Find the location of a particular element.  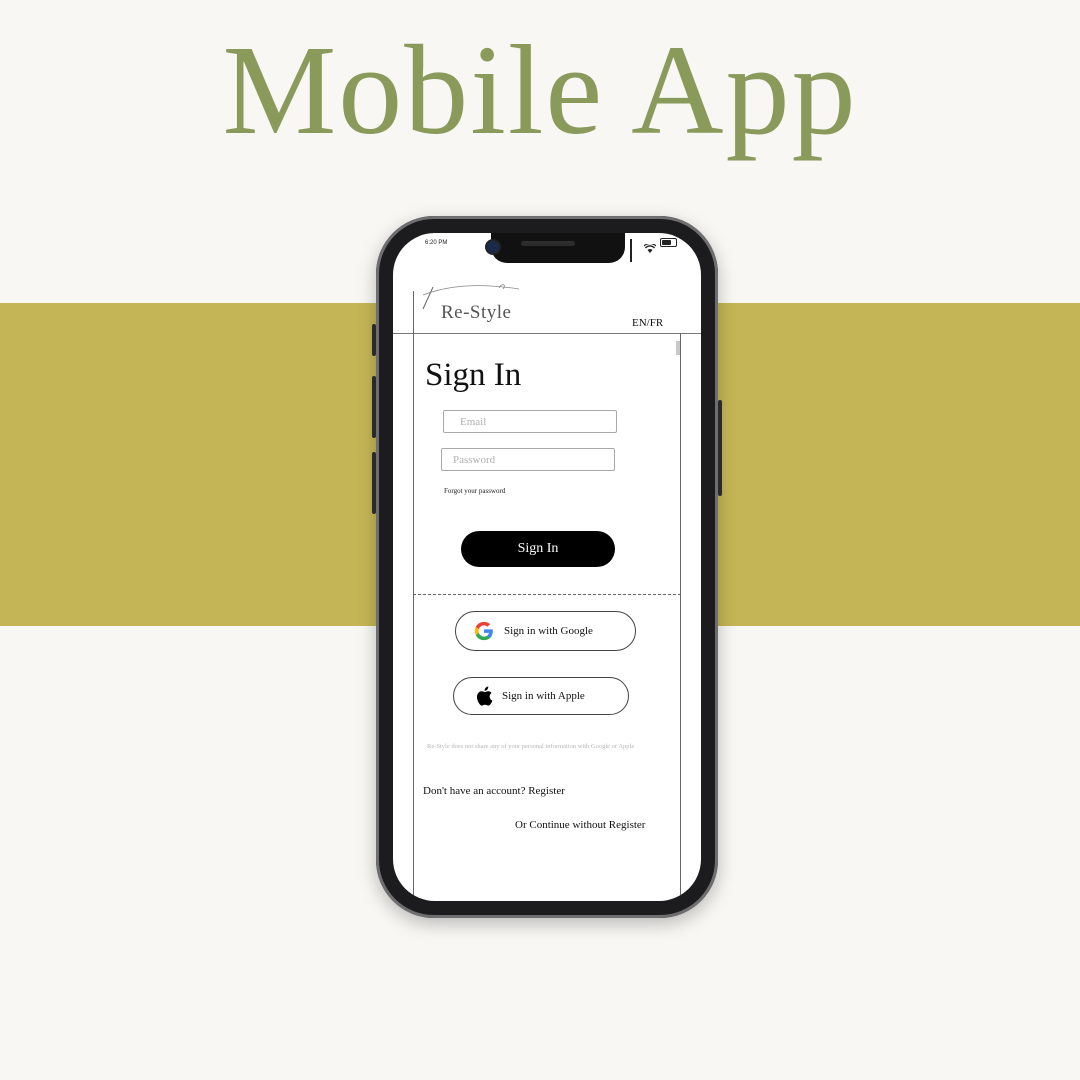

status-time: 6:20 PM is located at coordinates (436, 243).